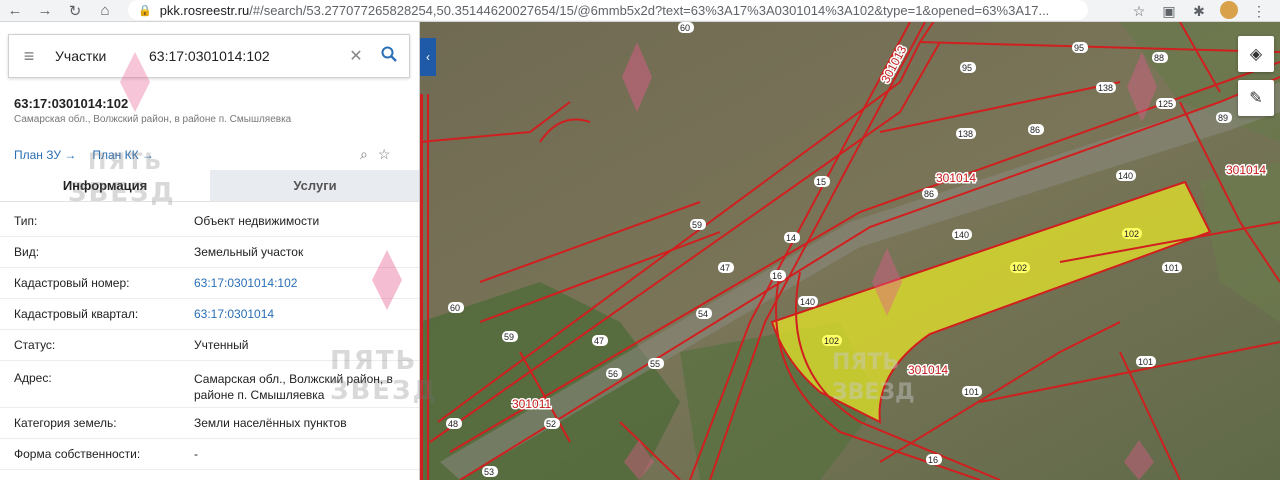 The image size is (1280, 480). I want to click on map-label: 48, so click(453, 424).